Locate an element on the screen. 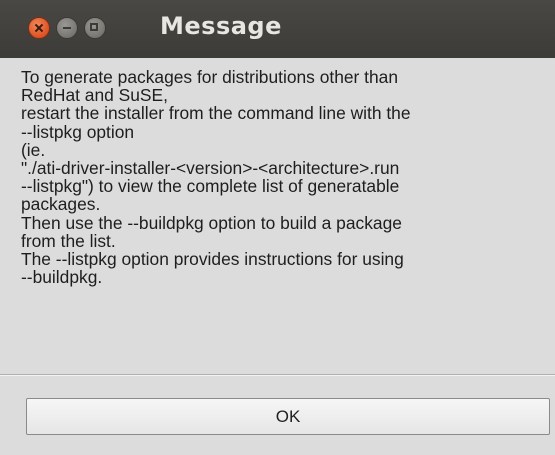  maximize-icon is located at coordinates (95, 28).